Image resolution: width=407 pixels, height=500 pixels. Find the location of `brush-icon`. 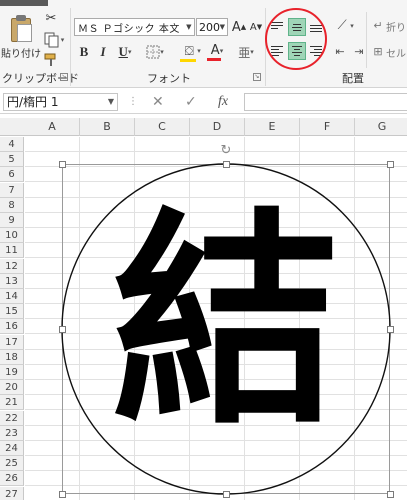

brush-icon is located at coordinates (50, 59).